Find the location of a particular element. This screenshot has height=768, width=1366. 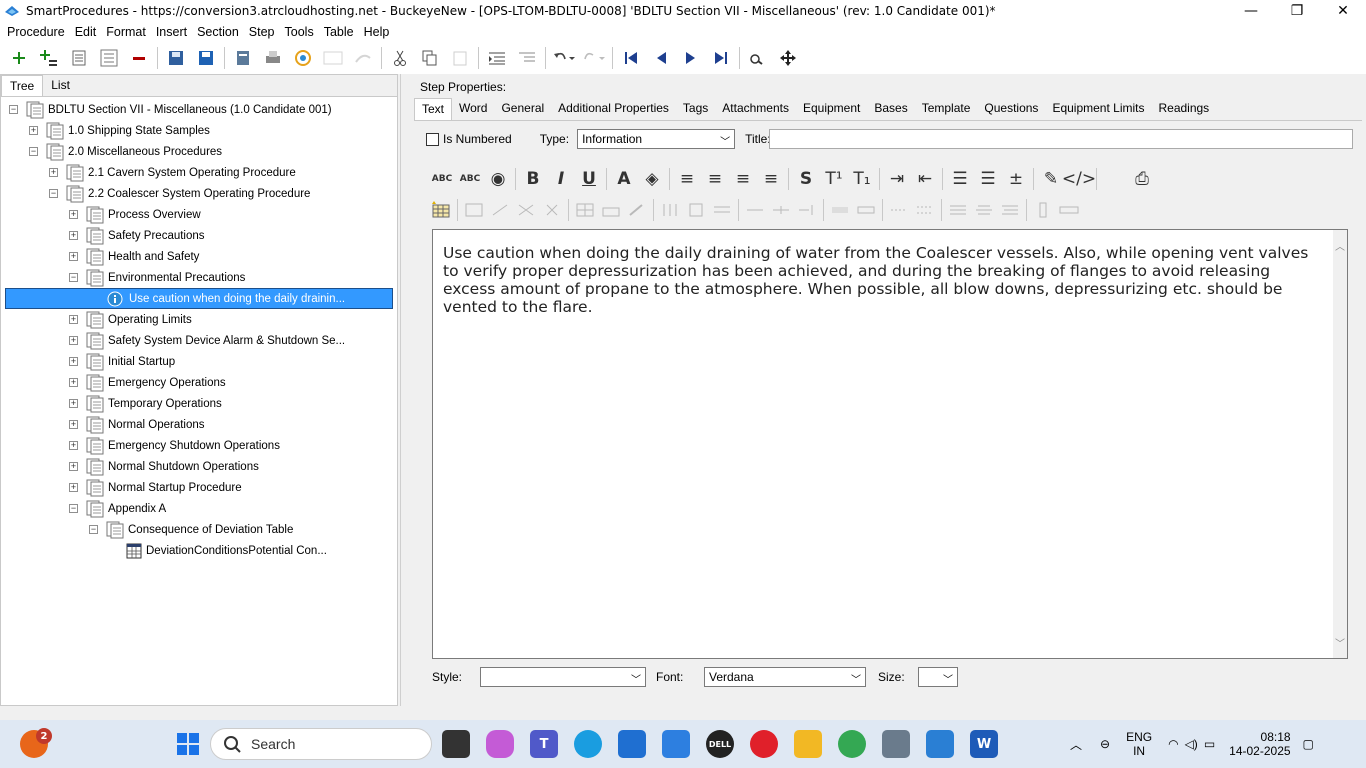

tree-node: + Initial Startup is located at coordinates (199, 361).